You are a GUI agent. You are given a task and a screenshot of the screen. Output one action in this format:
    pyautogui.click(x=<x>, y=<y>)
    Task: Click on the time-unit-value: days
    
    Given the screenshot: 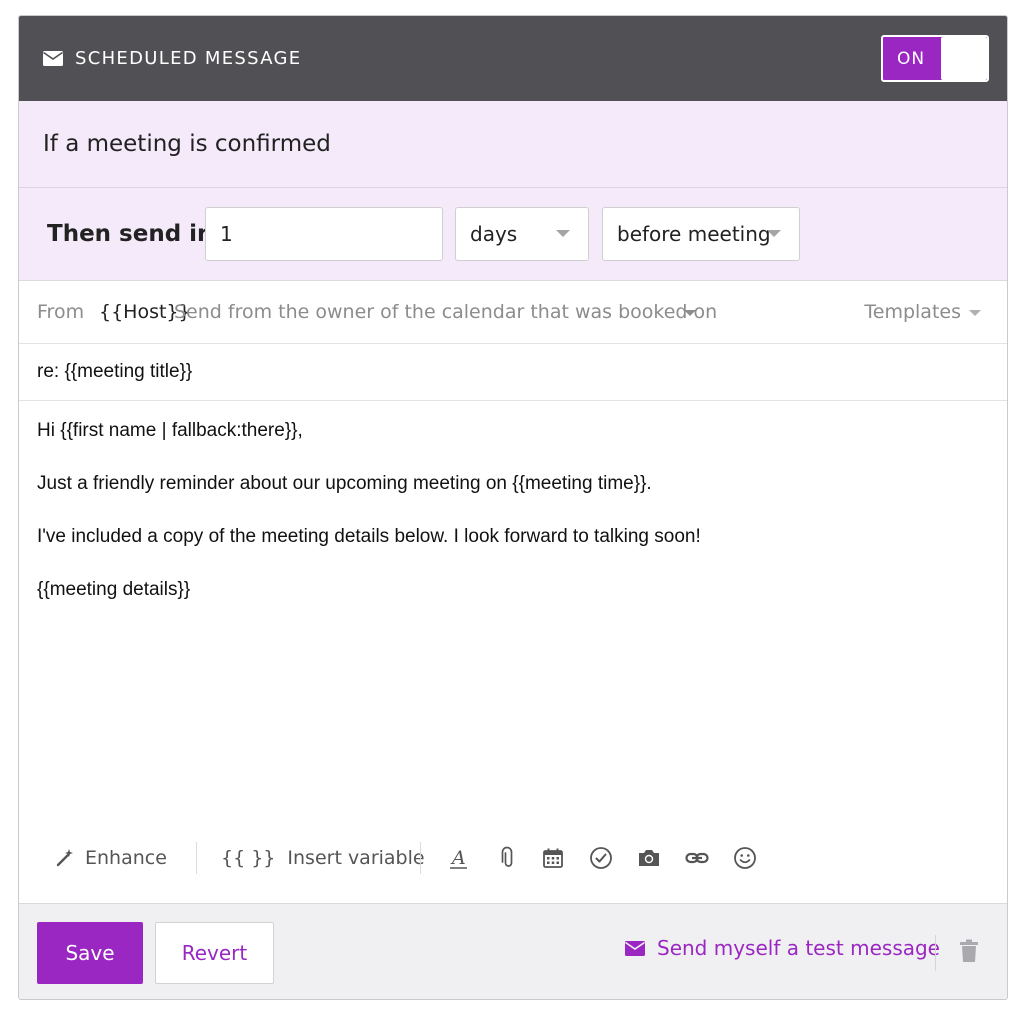 What is the action you would take?
    pyautogui.click(x=494, y=234)
    